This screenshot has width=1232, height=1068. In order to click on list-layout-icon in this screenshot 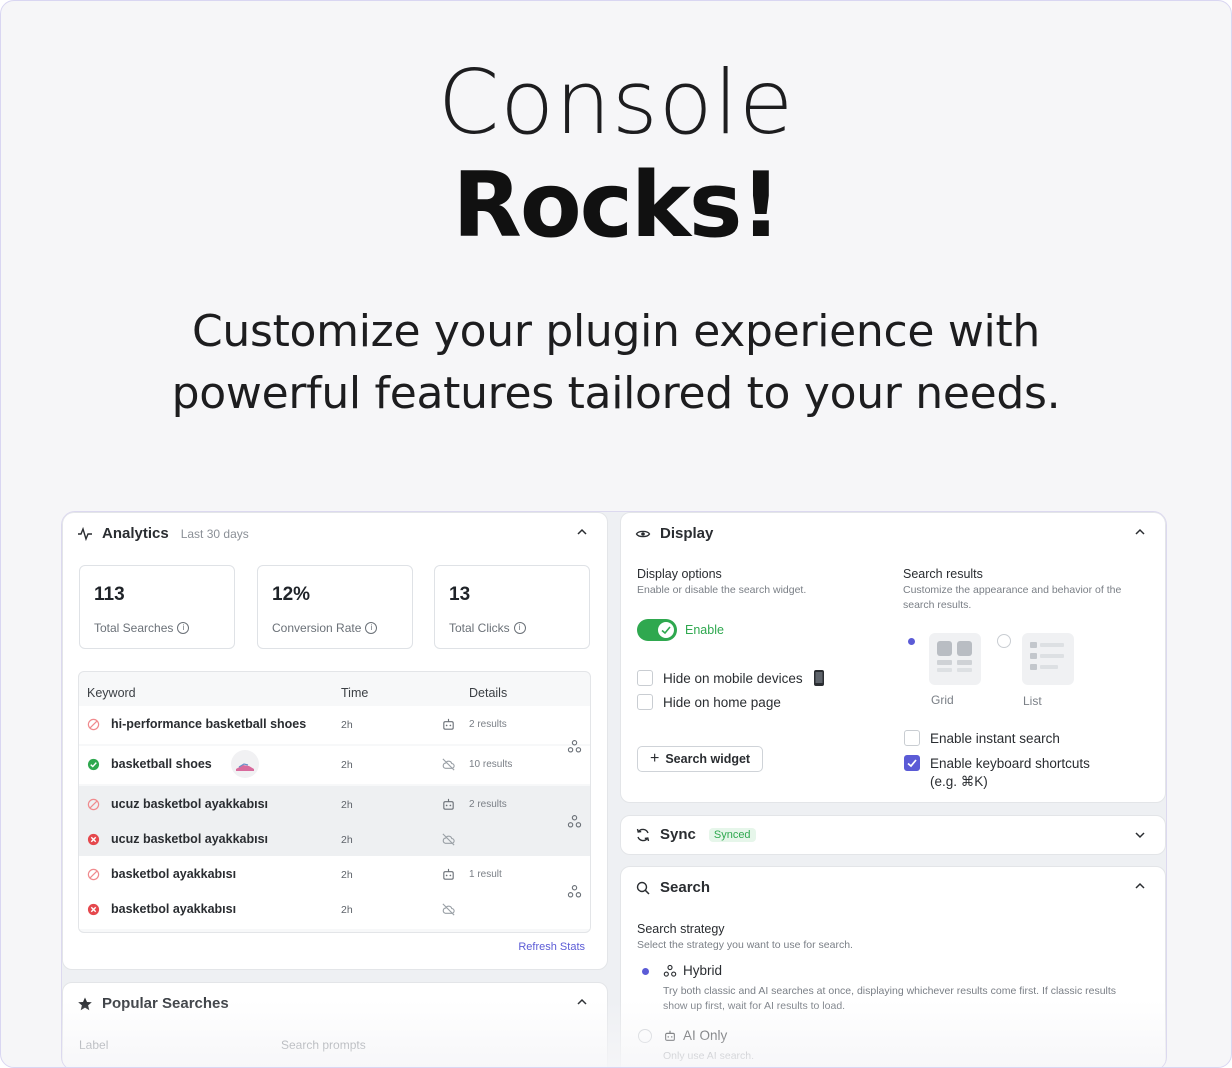, I will do `click(1047, 656)`.